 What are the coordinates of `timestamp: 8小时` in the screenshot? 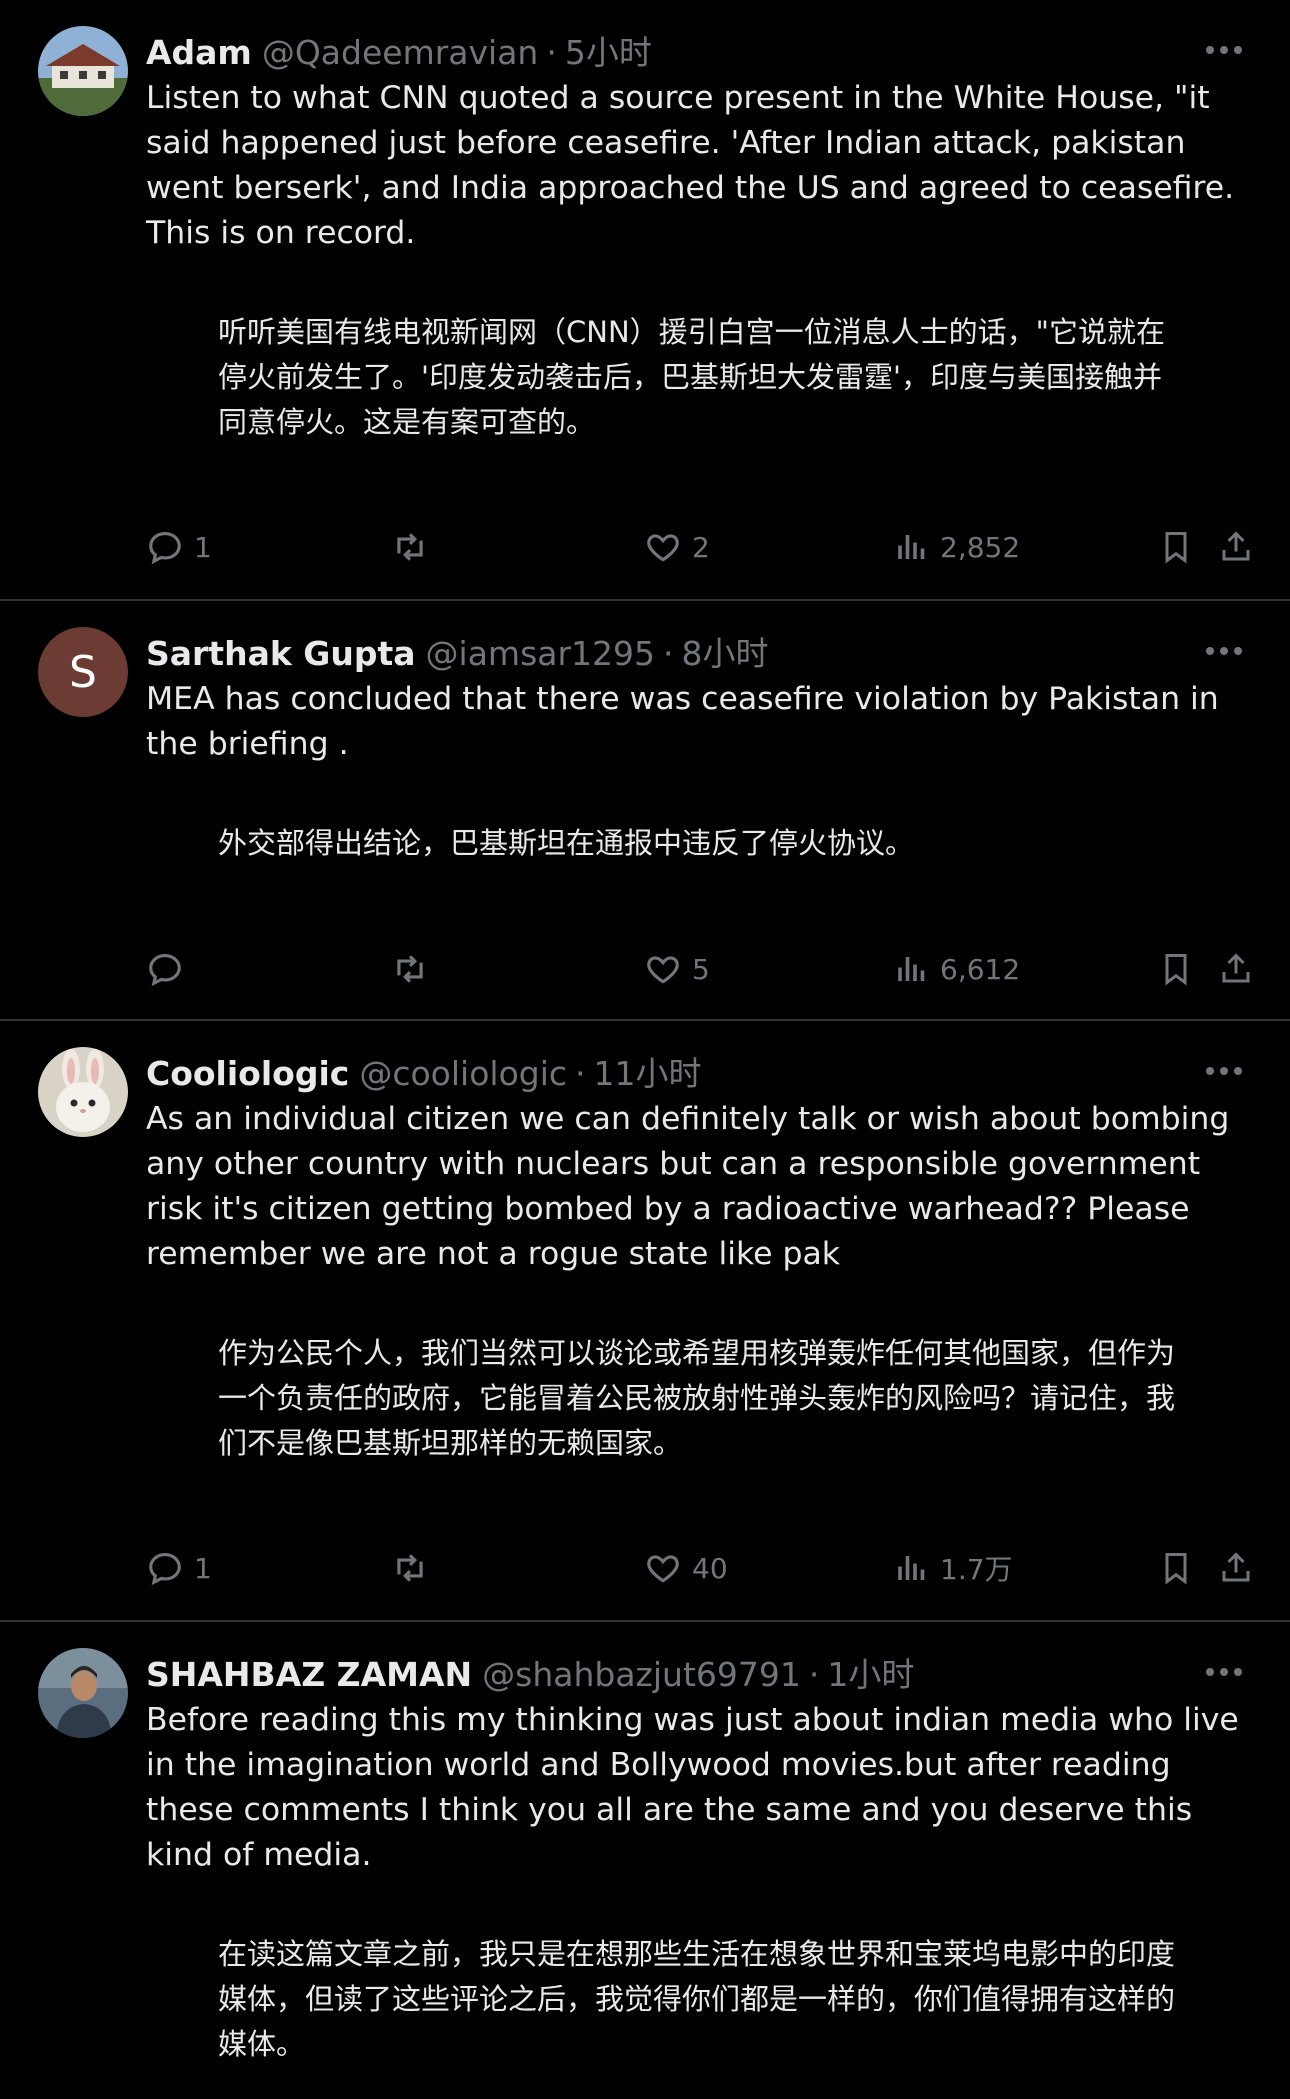 It's located at (725, 651).